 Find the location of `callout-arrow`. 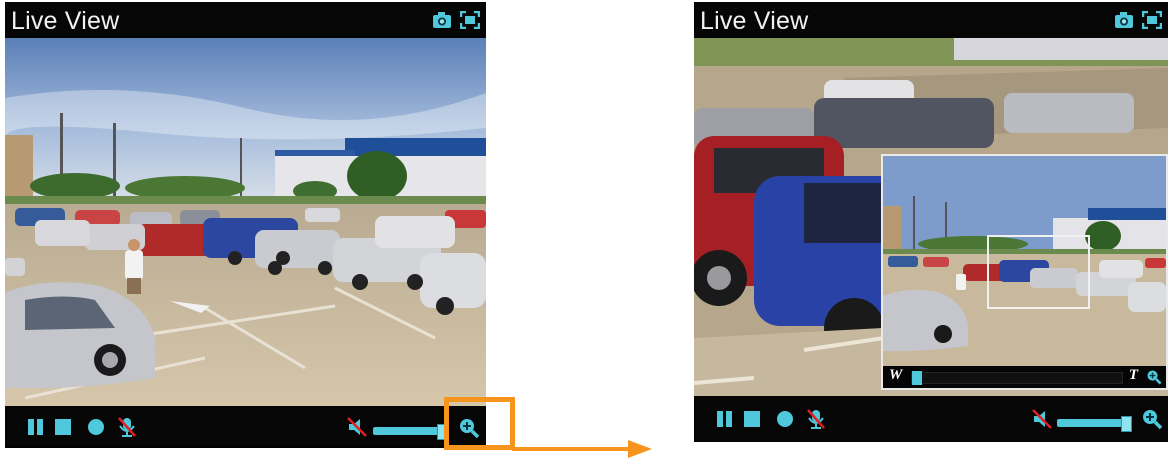

callout-arrow is located at coordinates (571, 449).